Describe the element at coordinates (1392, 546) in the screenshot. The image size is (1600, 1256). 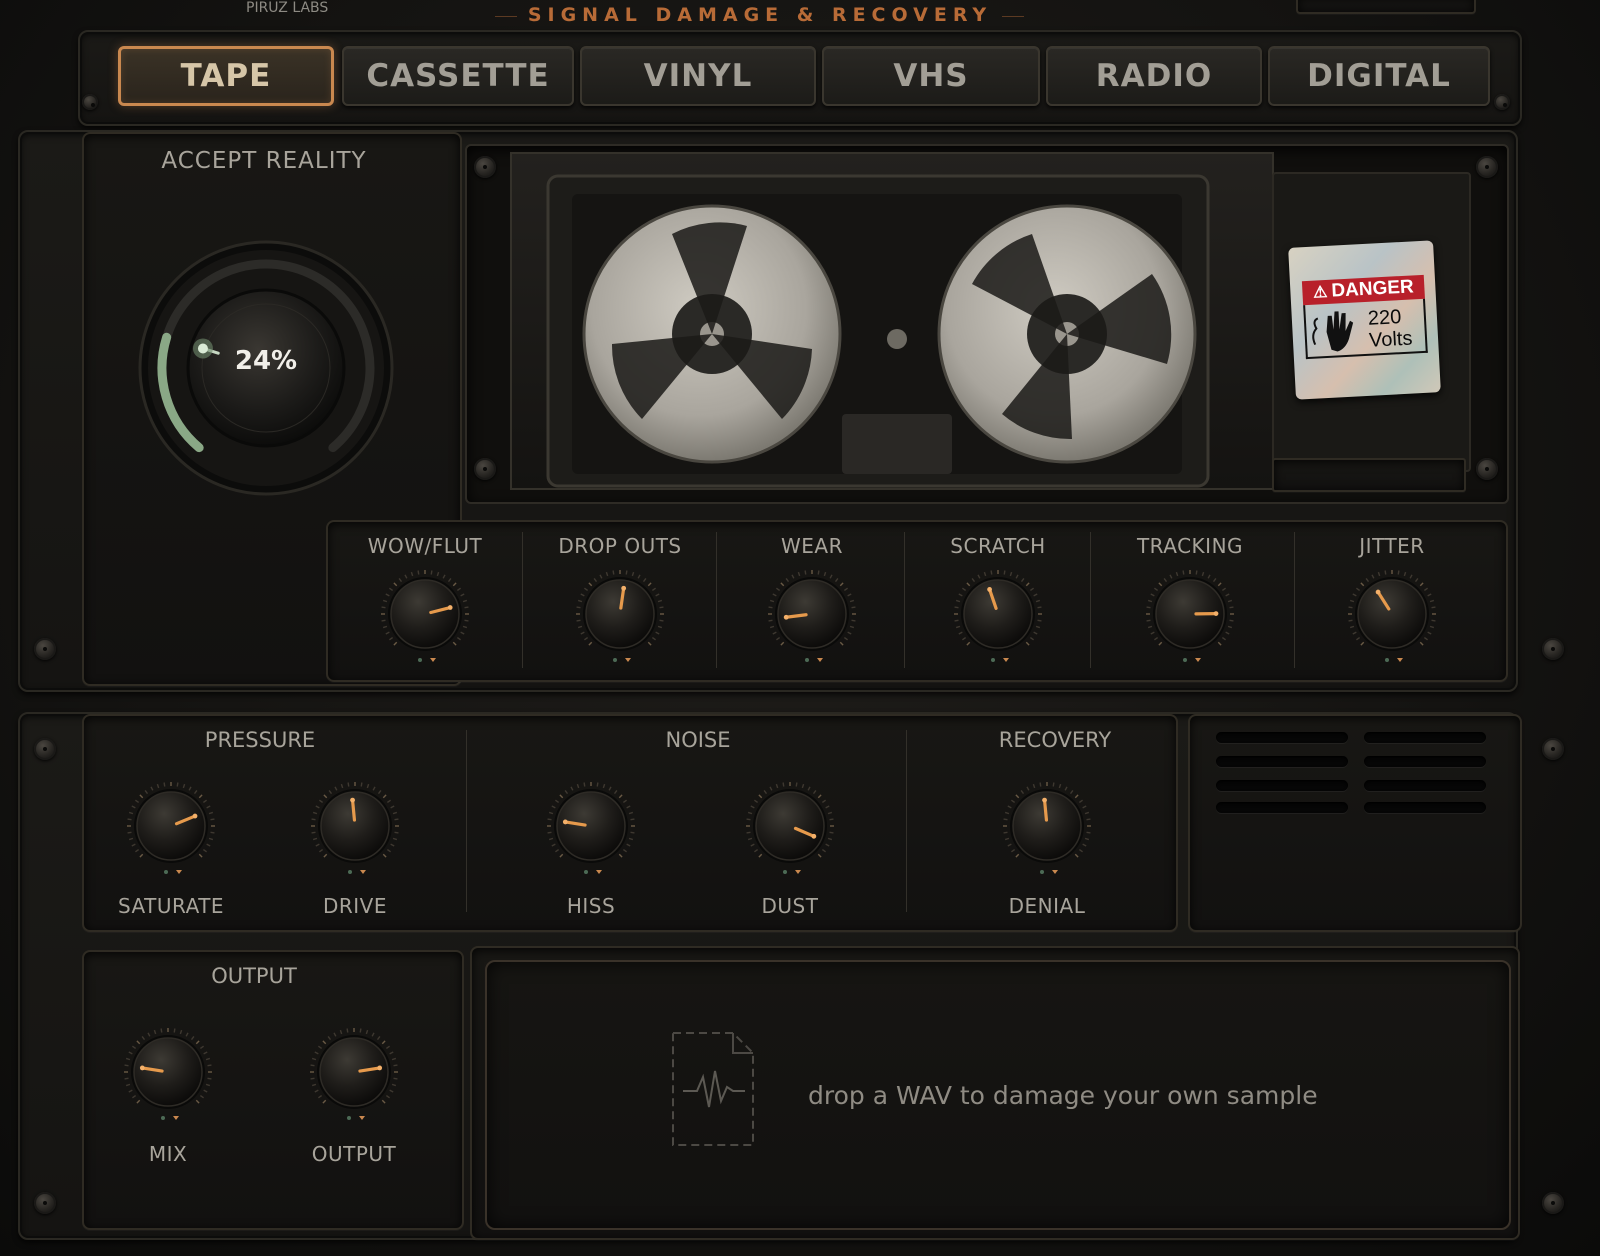
I see `jitter-label: JITTER` at that location.